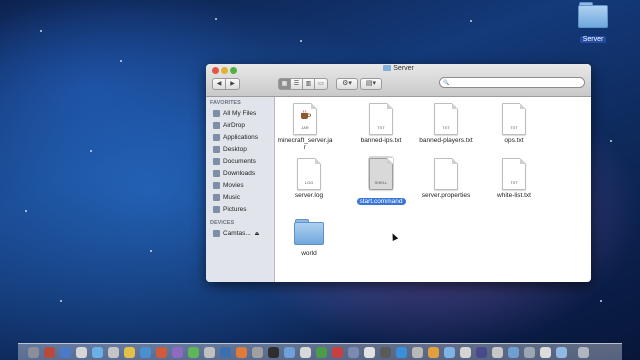  I want to click on forward-button: ▶, so click(232, 84).